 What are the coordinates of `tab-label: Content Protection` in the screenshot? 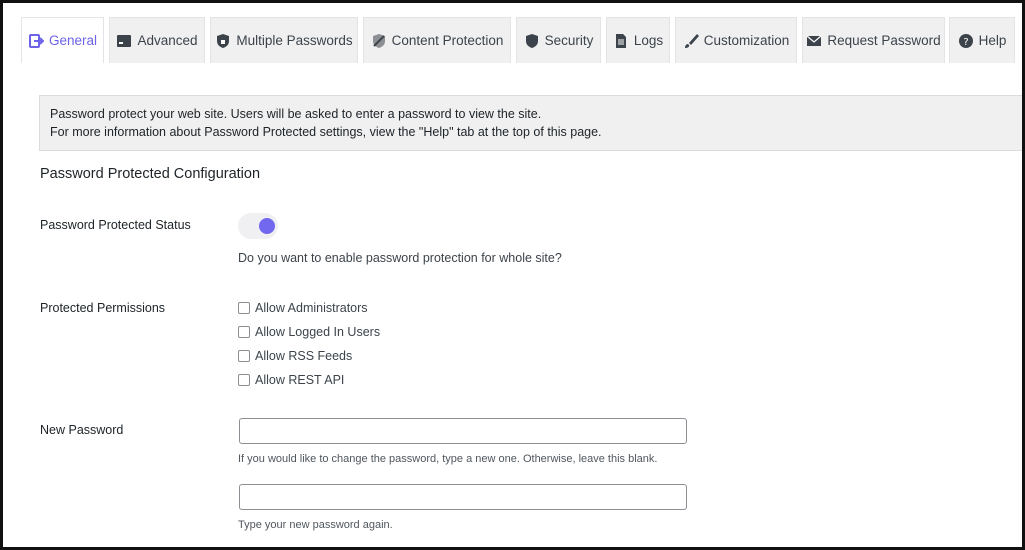 It's located at (447, 40).